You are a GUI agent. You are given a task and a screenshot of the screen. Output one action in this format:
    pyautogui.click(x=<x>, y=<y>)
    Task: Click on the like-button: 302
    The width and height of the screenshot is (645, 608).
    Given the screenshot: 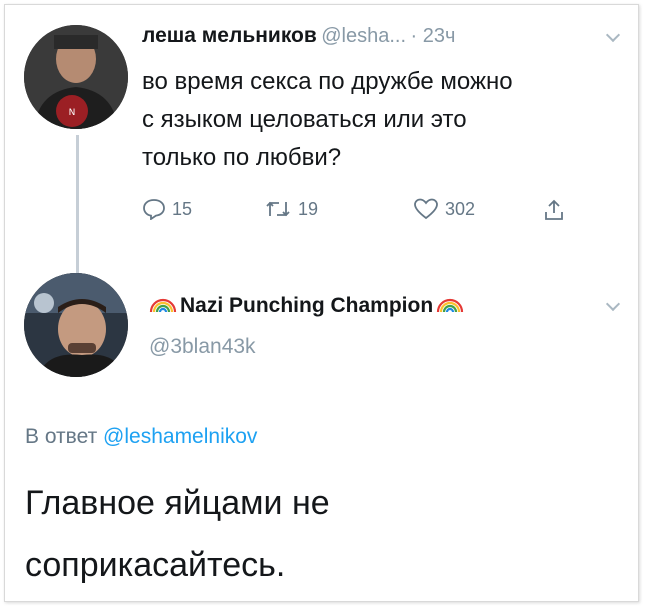 What is the action you would take?
    pyautogui.click(x=444, y=209)
    